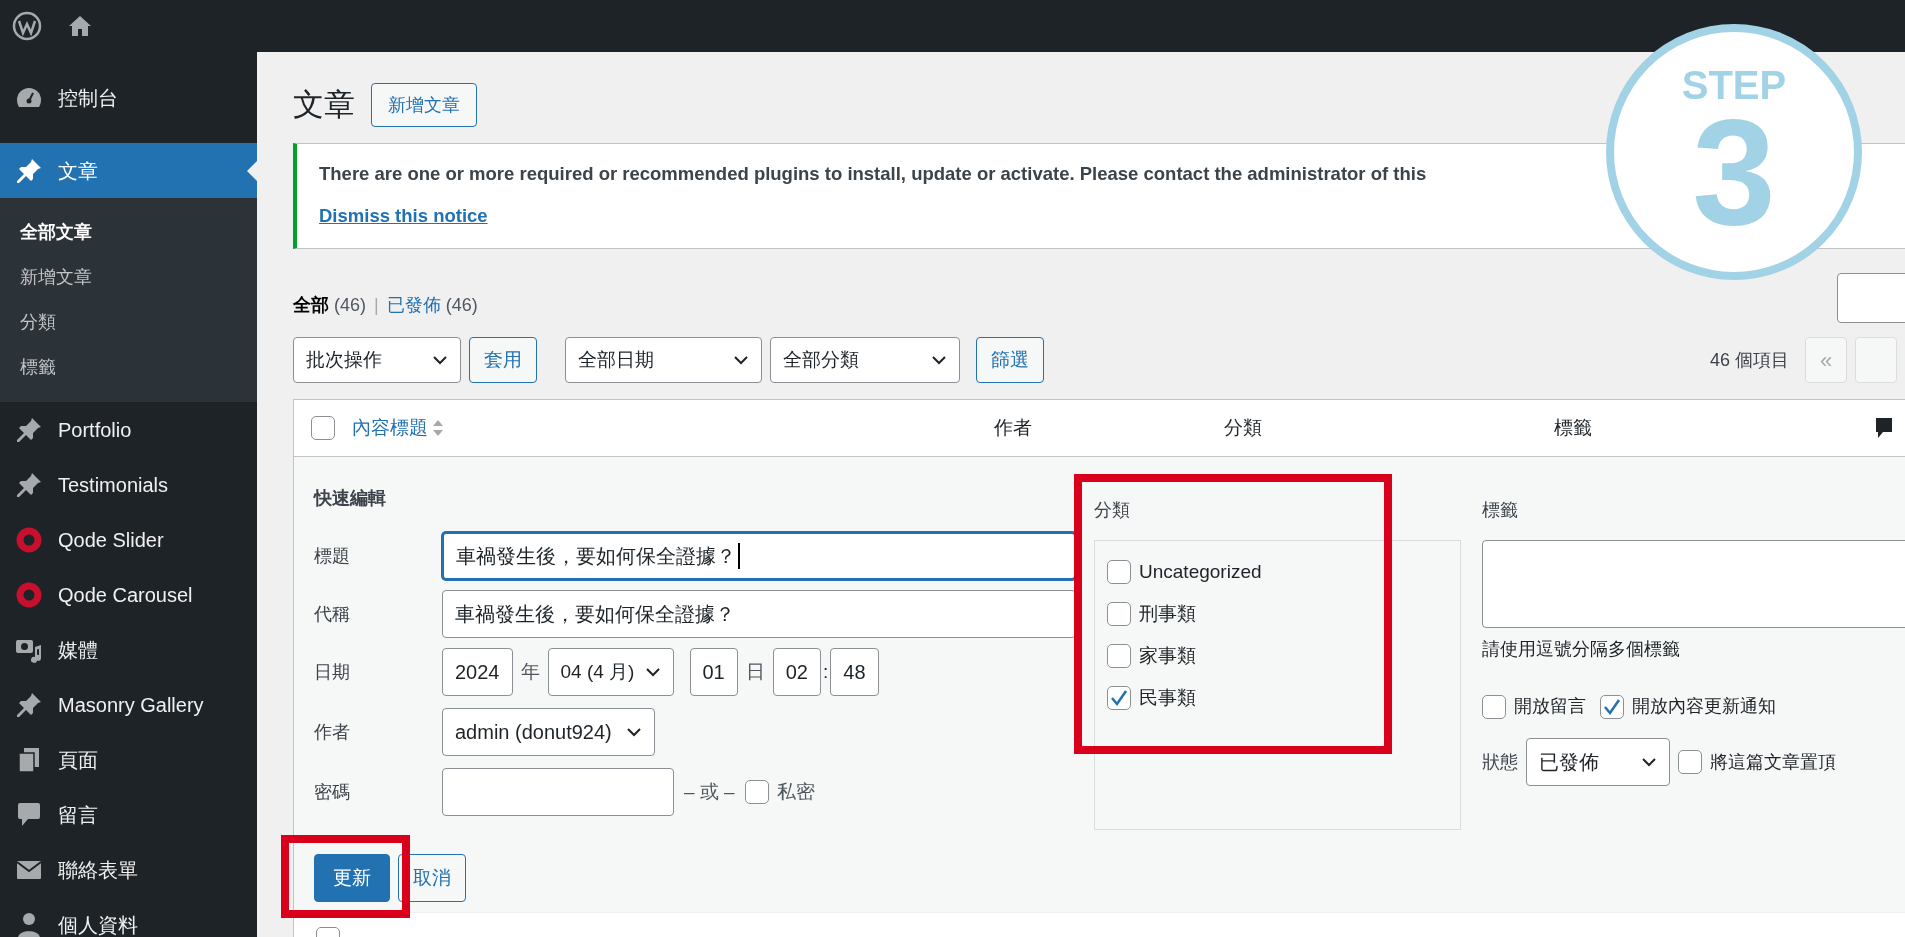 The height and width of the screenshot is (937, 1905). What do you see at coordinates (352, 878) in the screenshot?
I see `update-button: 更新` at bounding box center [352, 878].